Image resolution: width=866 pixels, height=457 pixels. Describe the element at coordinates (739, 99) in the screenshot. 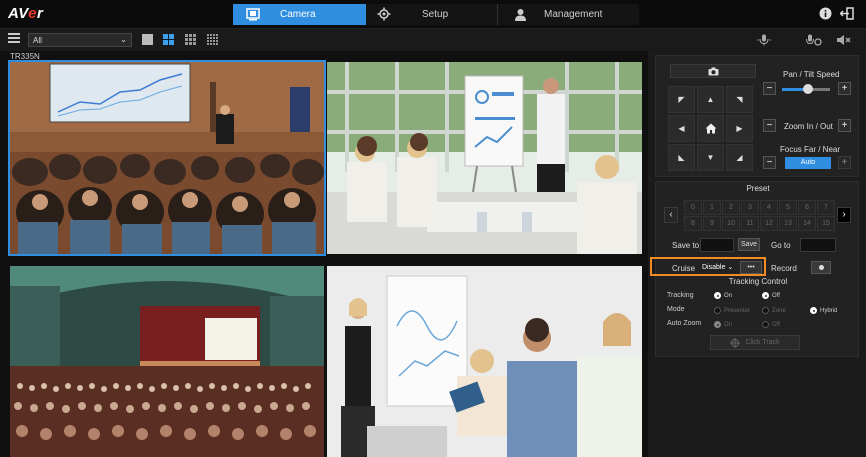

I see `pan-up-right-button: ◥` at that location.